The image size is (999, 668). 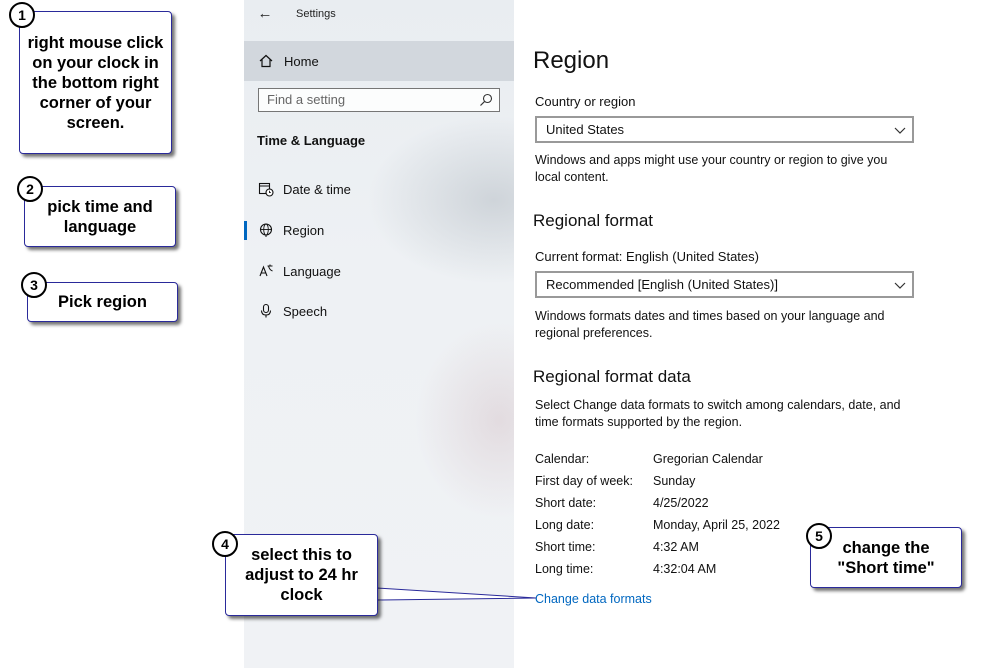 I want to click on sidebar-item-label: Language, so click(x=312, y=271).